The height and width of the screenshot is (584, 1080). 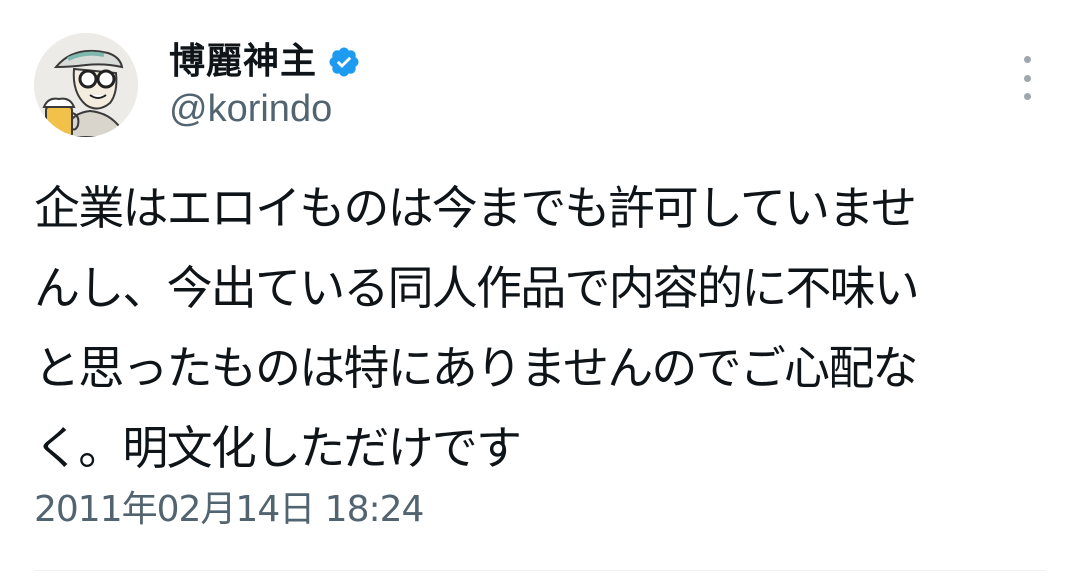 What do you see at coordinates (477, 288) in the screenshot?
I see `tweet-text-line: んし、今出ている同人作品で内容的に不味い` at bounding box center [477, 288].